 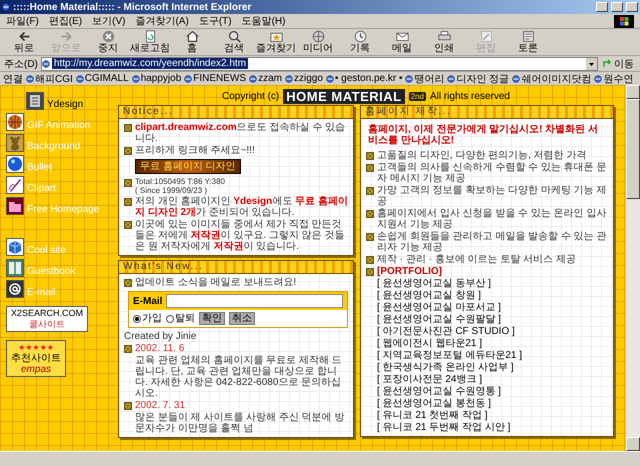 I want to click on toolbar-button: 기록, so click(x=360, y=42).